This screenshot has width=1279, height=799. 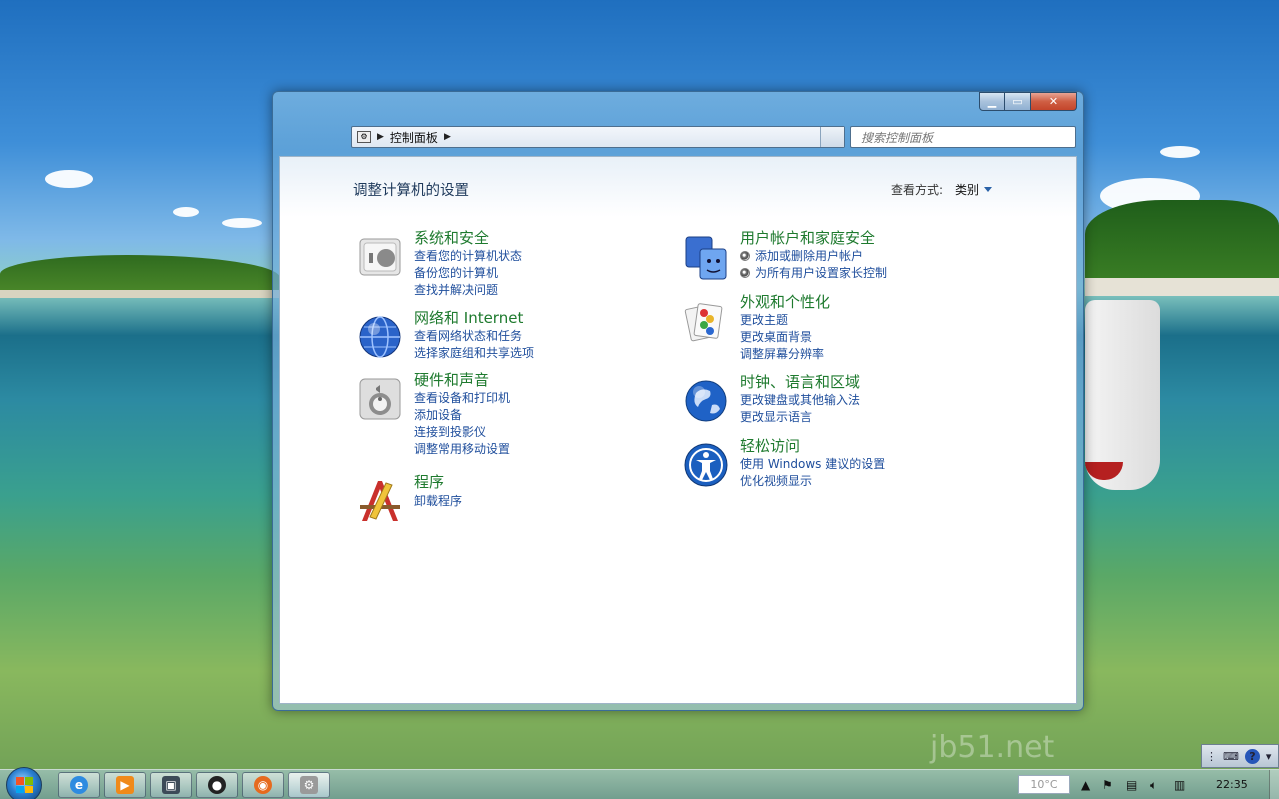 I want to click on link-parental-controls: 为所有用户设置家长控制, so click(x=813, y=272).